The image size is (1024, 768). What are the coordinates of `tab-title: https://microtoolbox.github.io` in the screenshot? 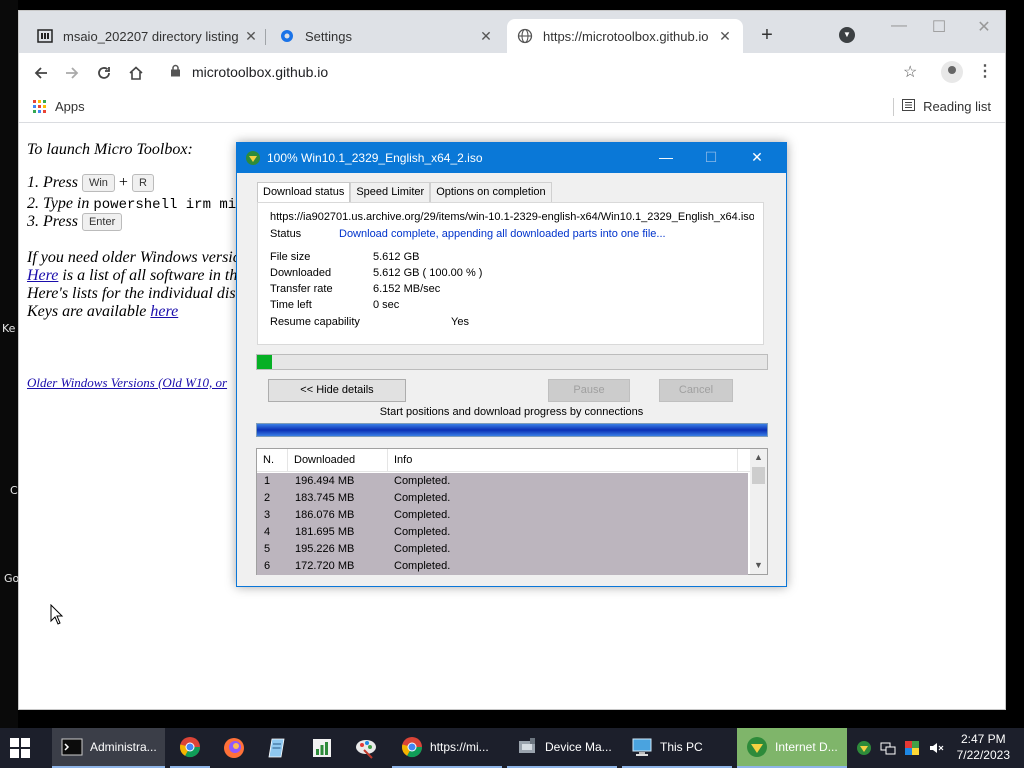 It's located at (626, 36).